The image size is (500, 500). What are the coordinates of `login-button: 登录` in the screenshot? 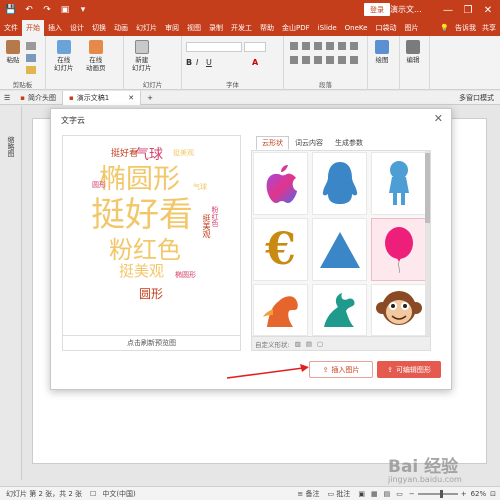 It's located at (377, 9).